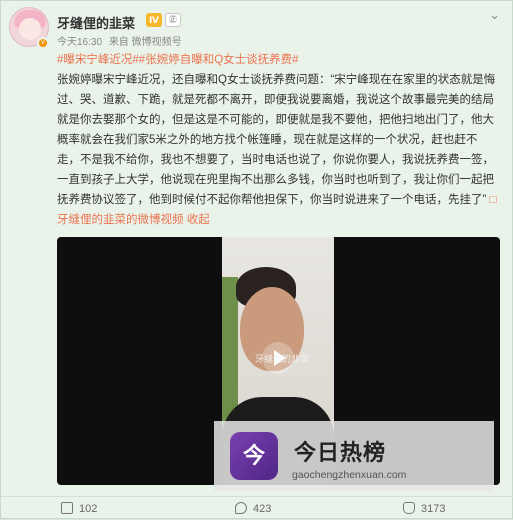 The width and height of the screenshot is (513, 520). Describe the element at coordinates (96, 22) in the screenshot. I see `author-name: 牙缝俚的韭菜` at that location.